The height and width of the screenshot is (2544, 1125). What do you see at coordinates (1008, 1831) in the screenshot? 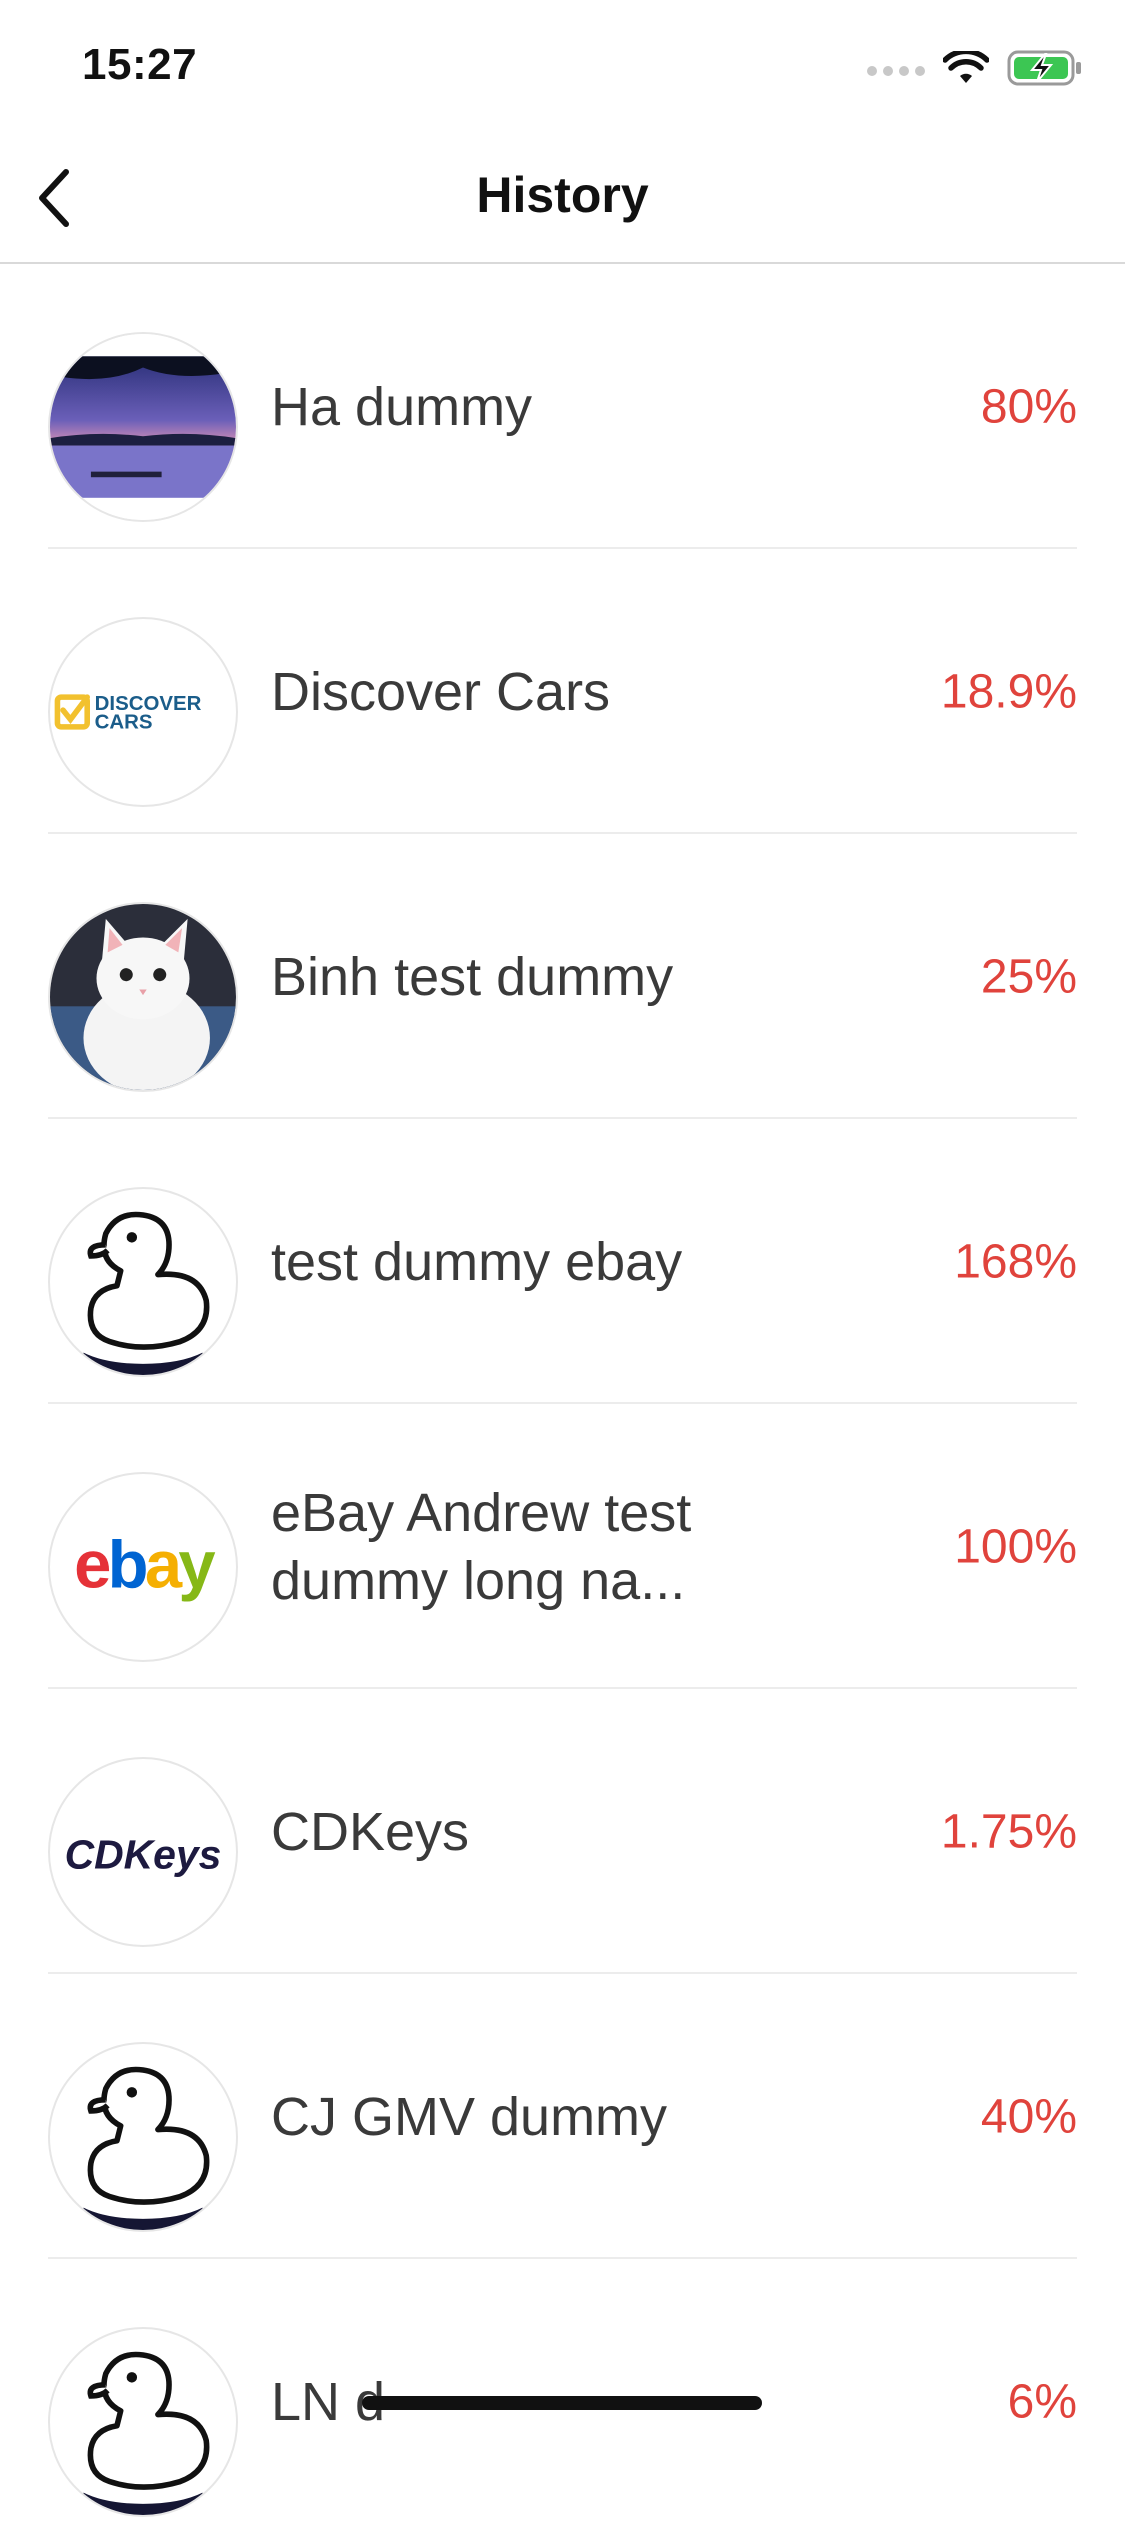
I see `history-item-percent: 1.75%` at bounding box center [1008, 1831].